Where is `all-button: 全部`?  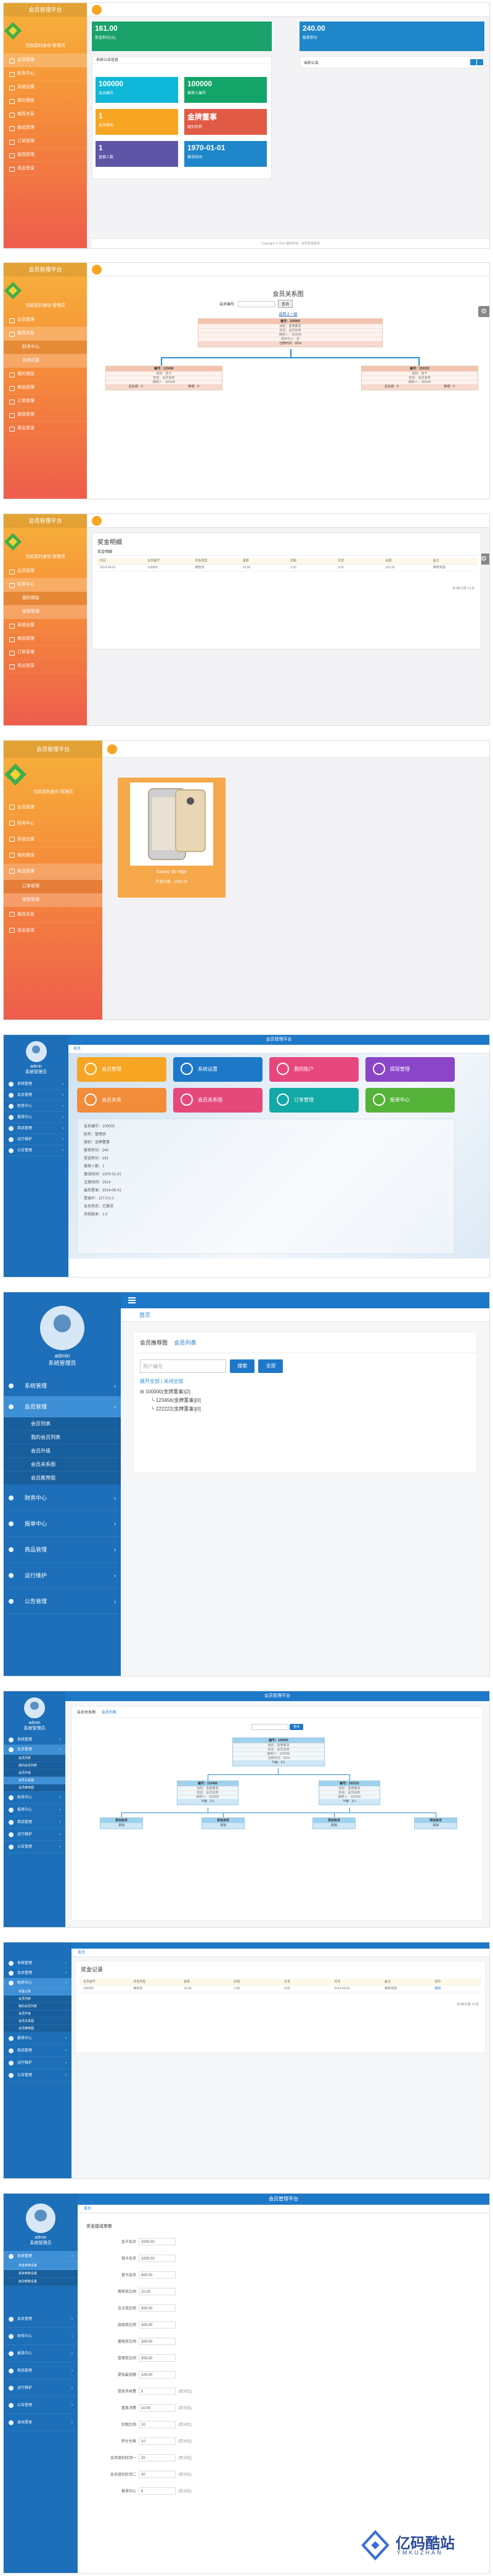 all-button: 全部 is located at coordinates (270, 1366).